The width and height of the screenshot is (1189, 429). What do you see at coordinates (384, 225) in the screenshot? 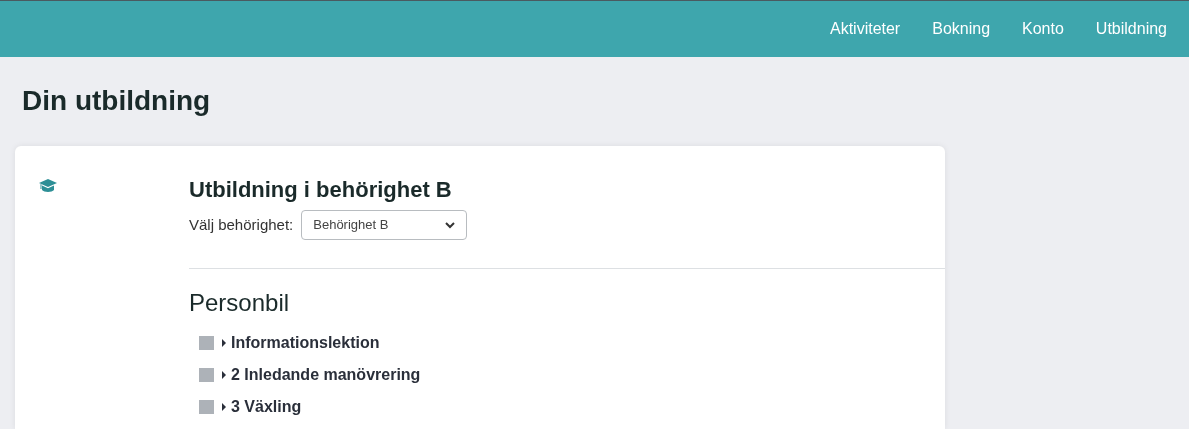
I see `qualification-dropdown: Behörighet B` at bounding box center [384, 225].